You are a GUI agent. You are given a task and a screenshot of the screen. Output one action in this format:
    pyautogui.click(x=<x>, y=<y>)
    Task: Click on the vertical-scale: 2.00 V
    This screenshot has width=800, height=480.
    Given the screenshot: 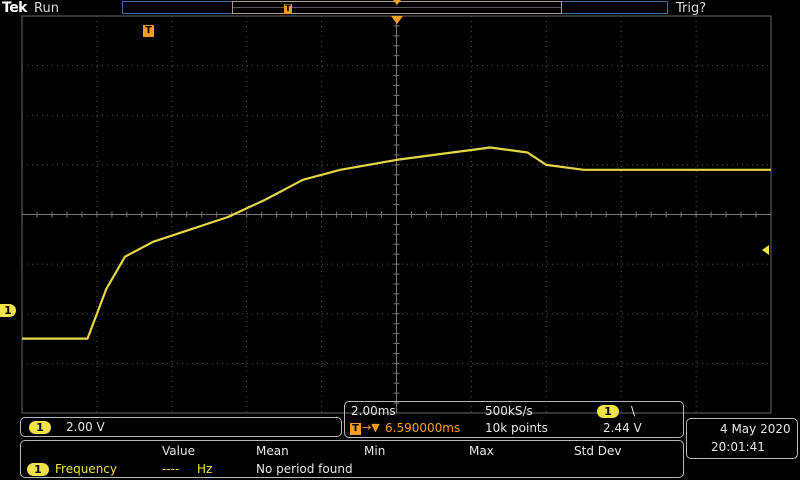 What is the action you would take?
    pyautogui.click(x=85, y=427)
    